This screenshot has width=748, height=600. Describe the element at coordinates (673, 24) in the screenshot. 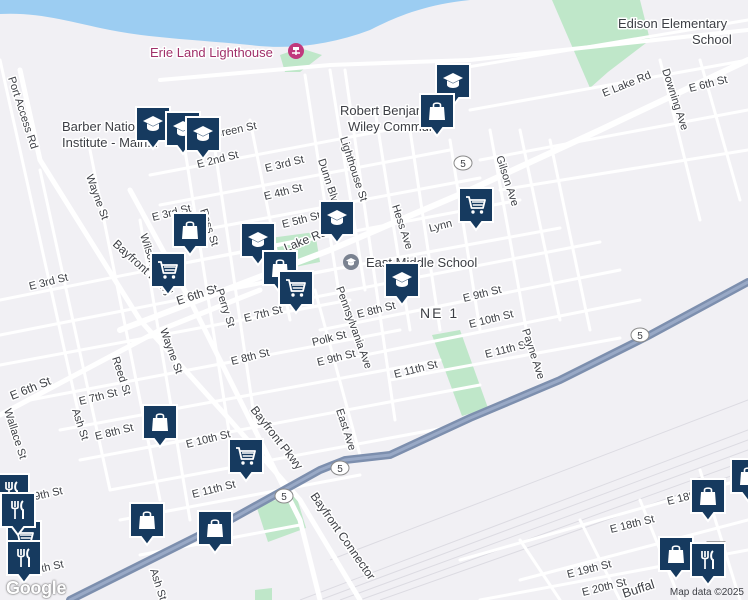

I see `edison-label: Edison Elementary` at that location.